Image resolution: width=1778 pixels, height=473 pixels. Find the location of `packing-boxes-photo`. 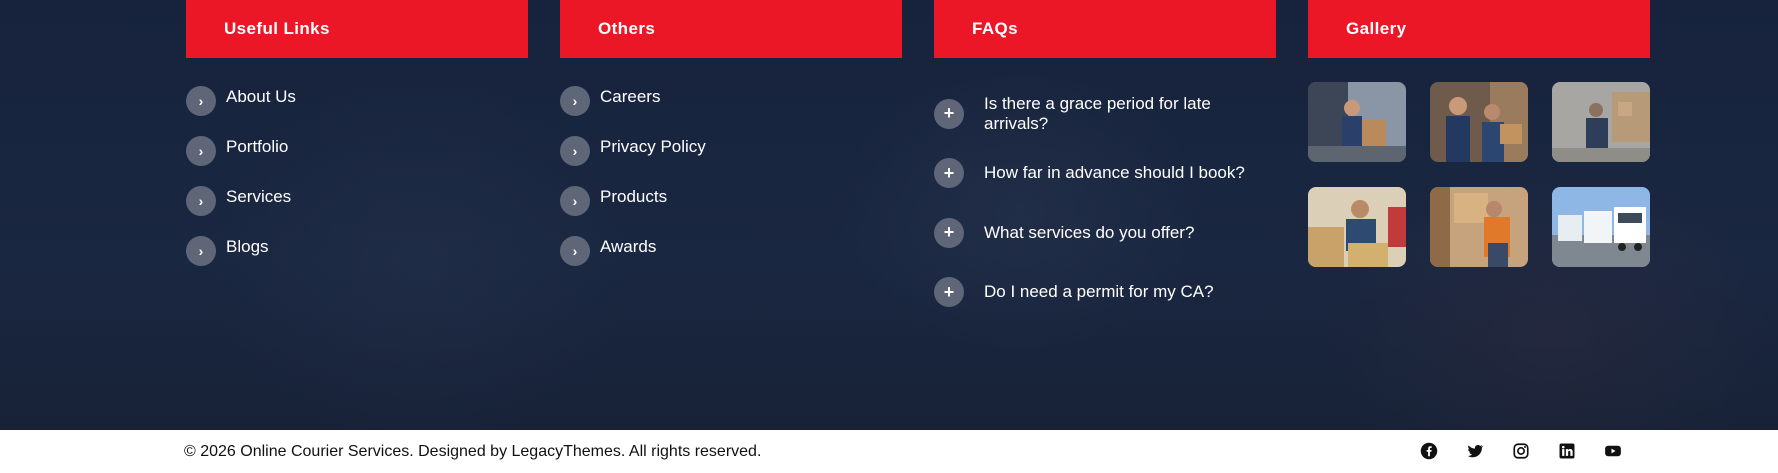

packing-boxes-photo is located at coordinates (1357, 227).